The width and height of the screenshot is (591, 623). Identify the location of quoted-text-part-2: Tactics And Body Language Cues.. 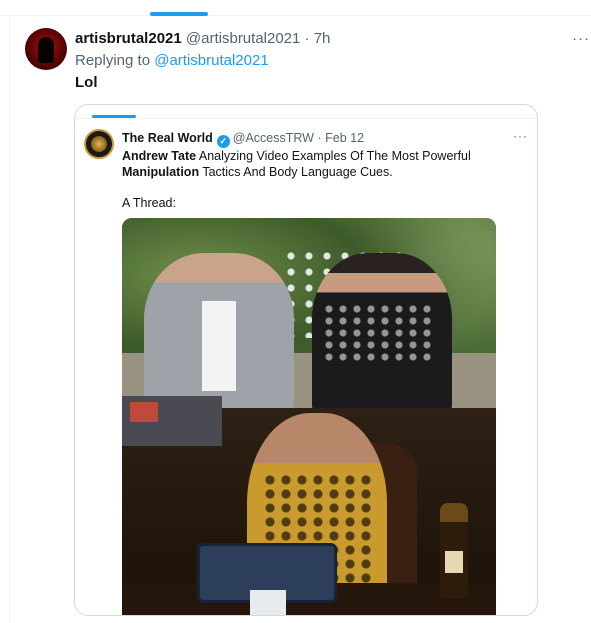
(296, 172).